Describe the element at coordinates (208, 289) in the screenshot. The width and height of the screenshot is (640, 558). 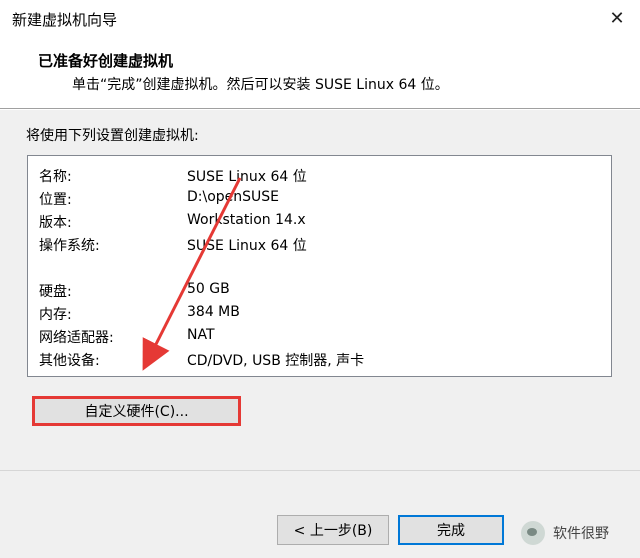
I see `setting-value: 50 GB` at that location.